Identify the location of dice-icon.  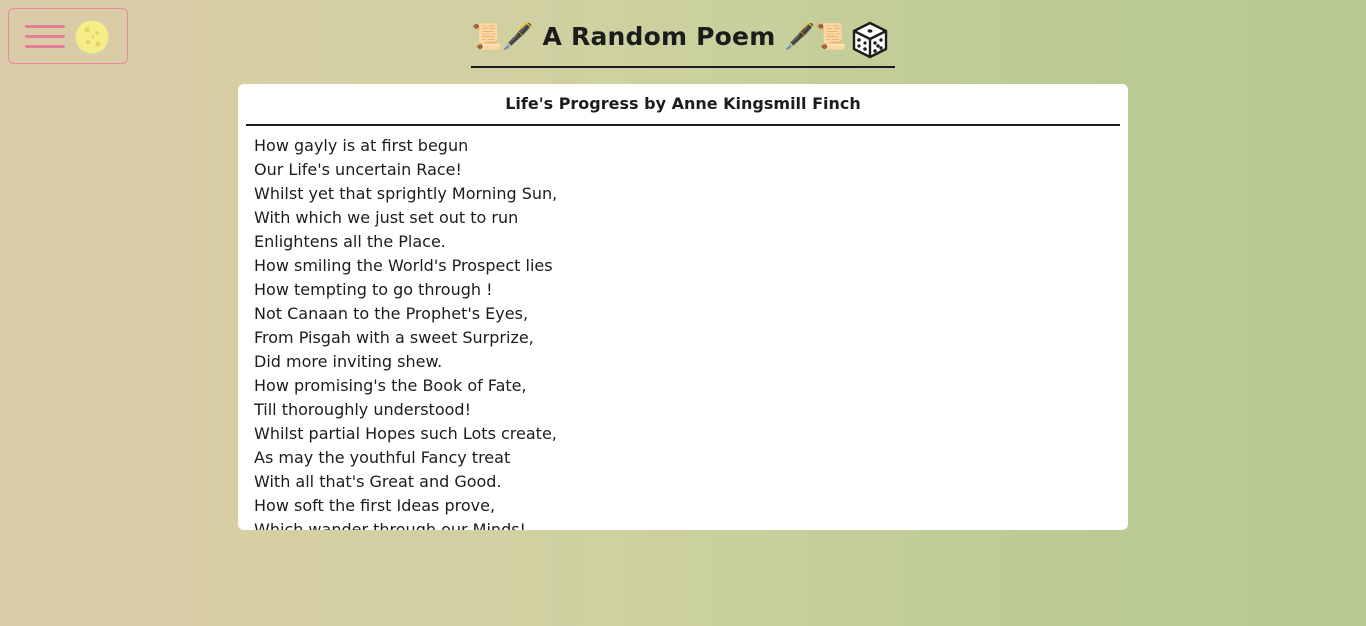
(870, 40).